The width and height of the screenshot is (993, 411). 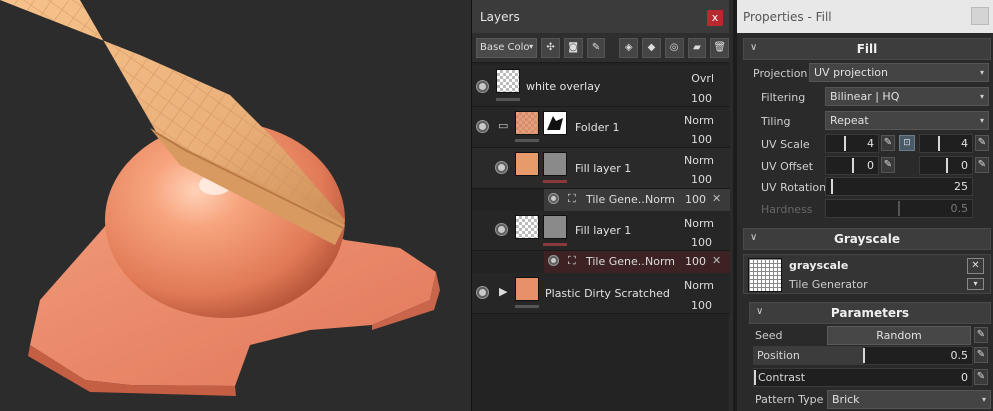 I want to click on add-effect-icon: ✣, so click(x=550, y=47).